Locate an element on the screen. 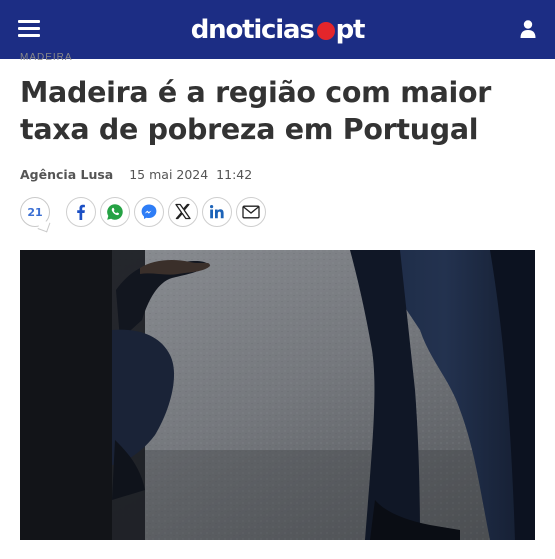 This screenshot has height=559, width=555. share-whatsapp-button is located at coordinates (115, 212).